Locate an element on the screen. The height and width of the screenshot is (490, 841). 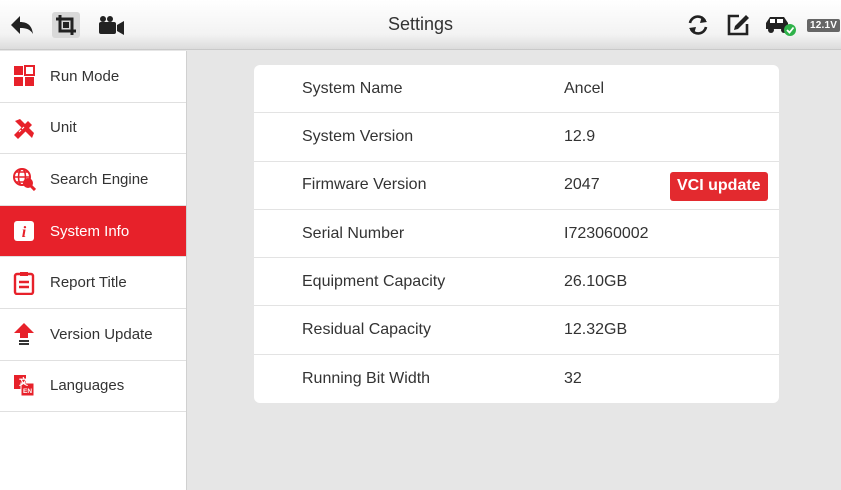
info-key: System Version is located at coordinates (358, 136).